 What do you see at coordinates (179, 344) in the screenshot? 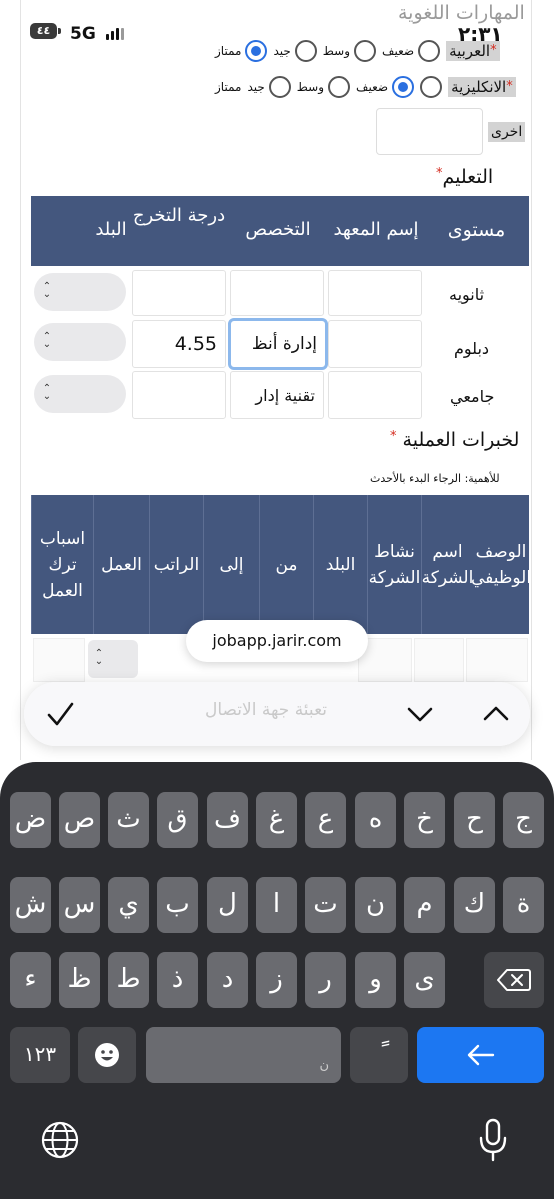
I see `grade-input: 4.55` at bounding box center [179, 344].